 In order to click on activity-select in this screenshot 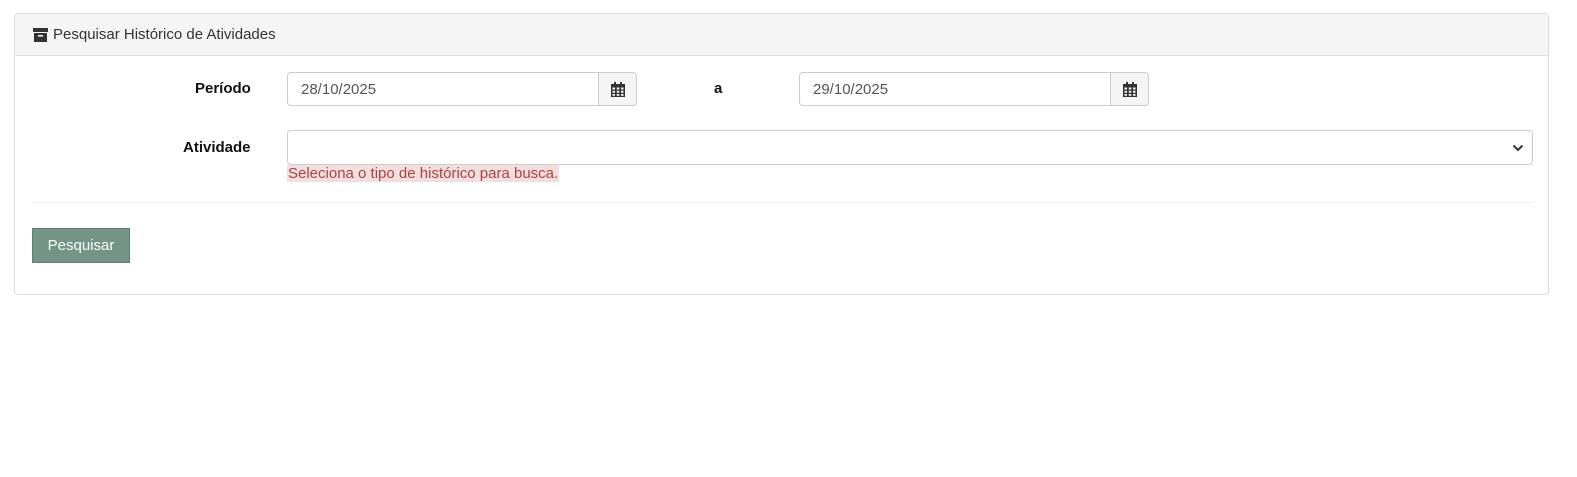, I will do `click(910, 147)`.